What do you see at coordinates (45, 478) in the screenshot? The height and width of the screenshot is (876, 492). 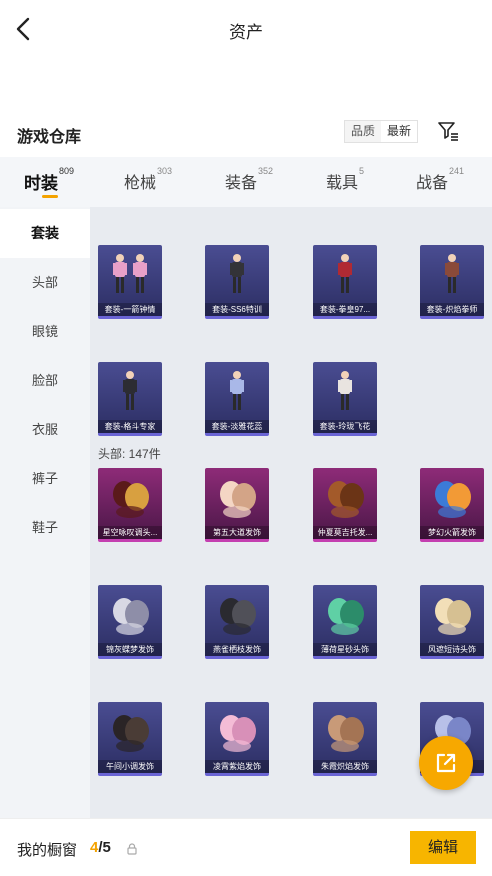 I see `sidebar-item-pants: 裤子` at bounding box center [45, 478].